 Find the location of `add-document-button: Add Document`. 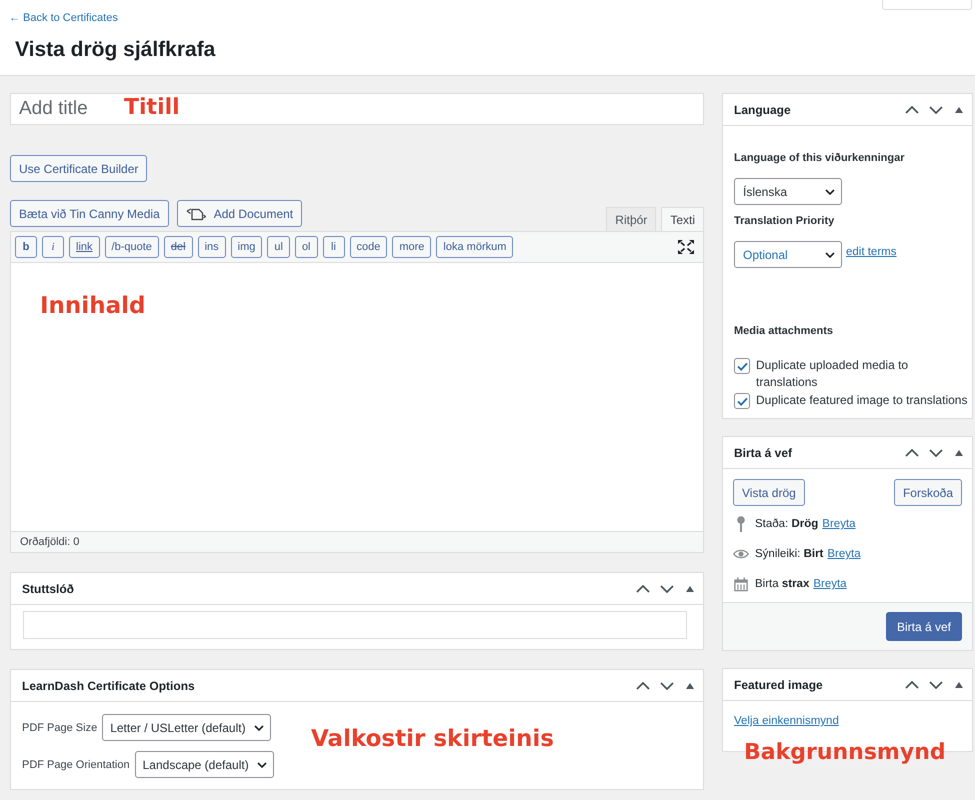

add-document-button: Add Document is located at coordinates (239, 213).